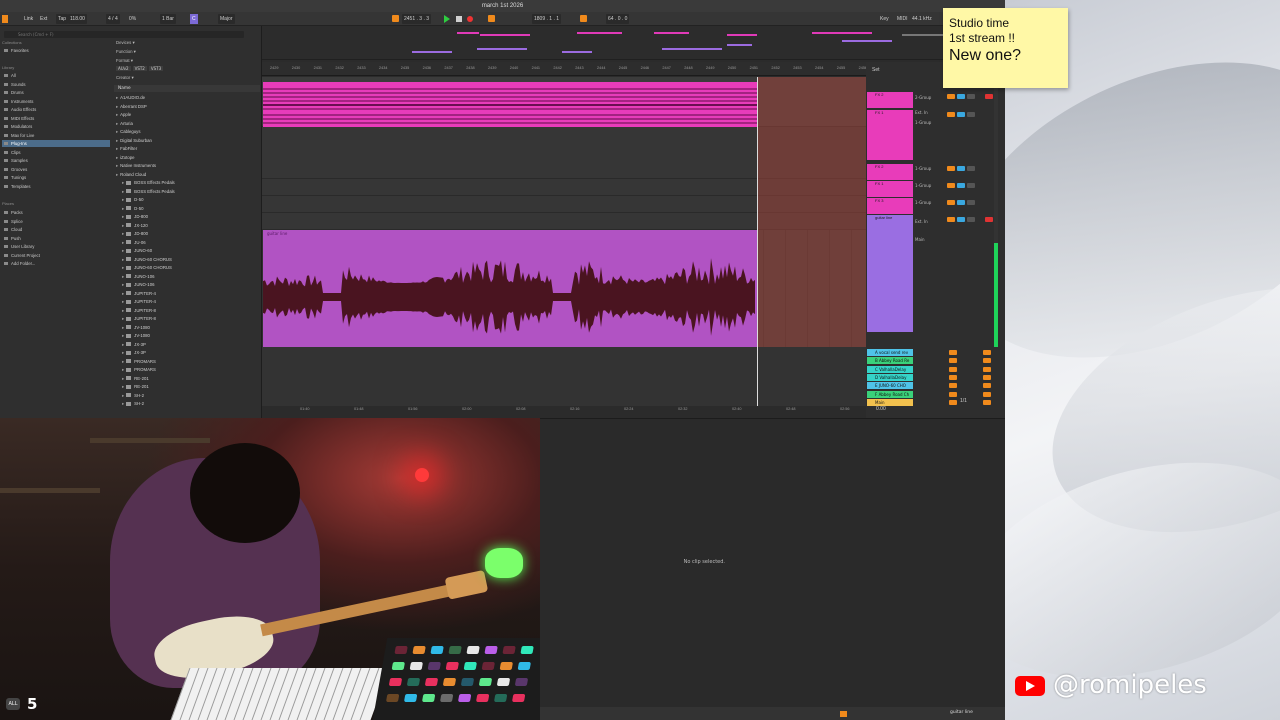 This screenshot has height=720, width=1280. What do you see at coordinates (56, 135) in the screenshot?
I see `category-item: Max for Live` at bounding box center [56, 135].